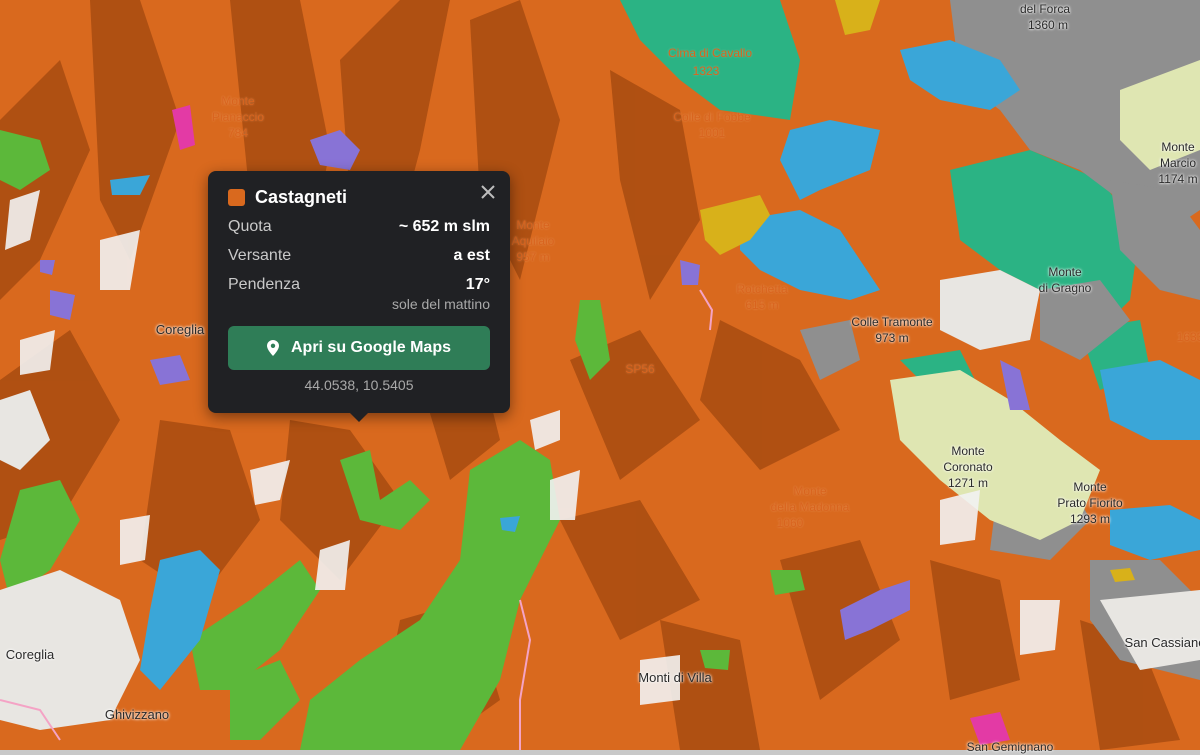 This screenshot has width=1200, height=755. What do you see at coordinates (471, 255) in the screenshot?
I see `row-value: a est` at bounding box center [471, 255].